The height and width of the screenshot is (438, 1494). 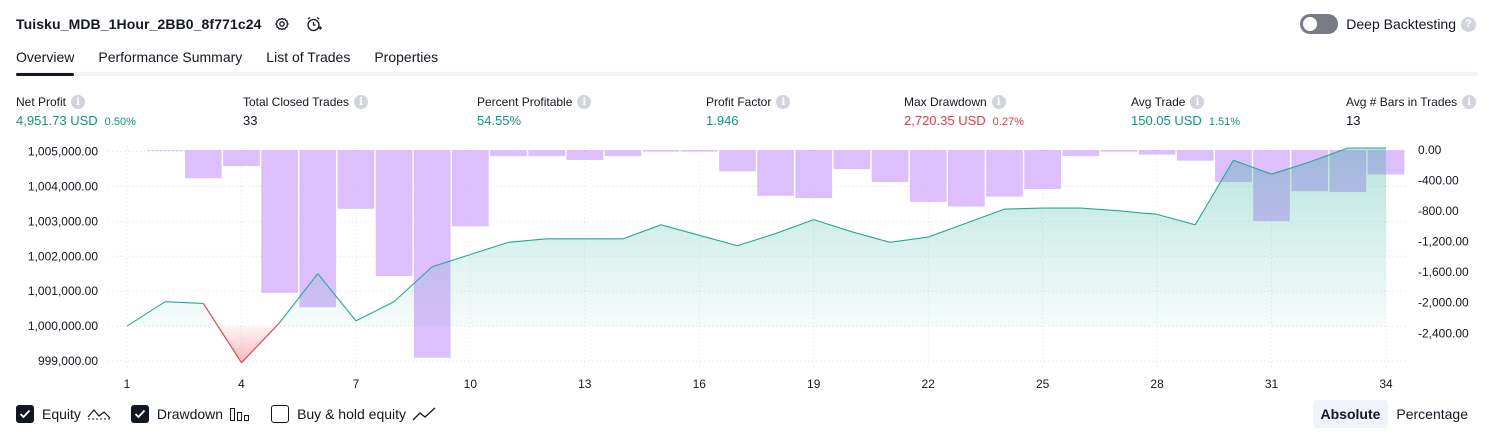 I want to click on legend-label: Equity, so click(x=61, y=414).